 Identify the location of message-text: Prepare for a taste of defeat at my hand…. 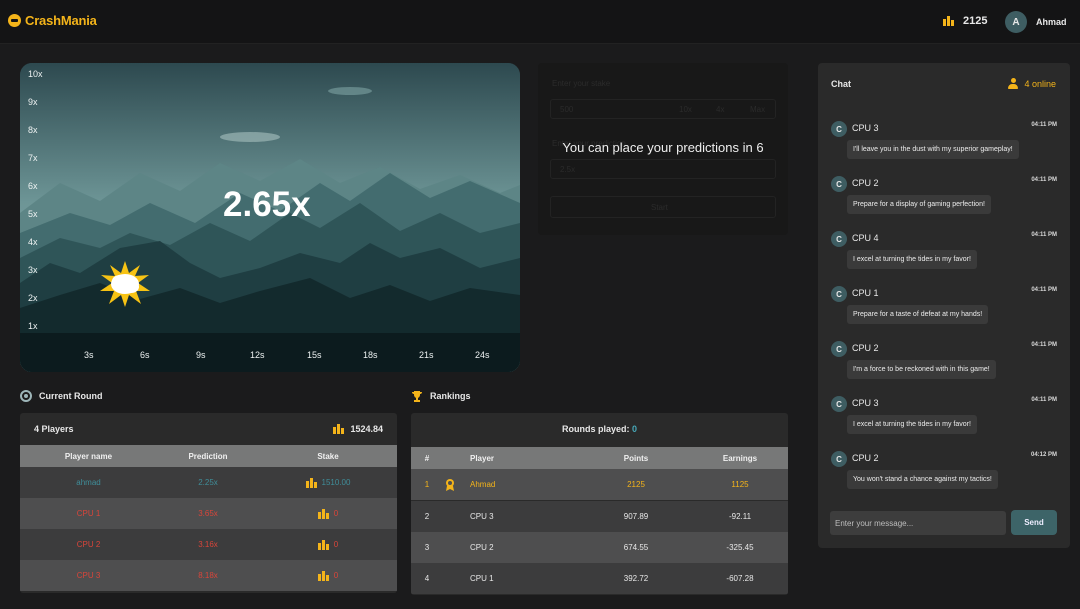
(918, 314).